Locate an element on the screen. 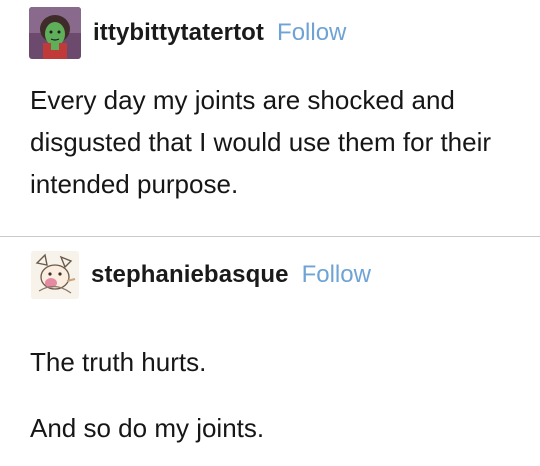  post-text: The truth hurts. is located at coordinates (118, 362).